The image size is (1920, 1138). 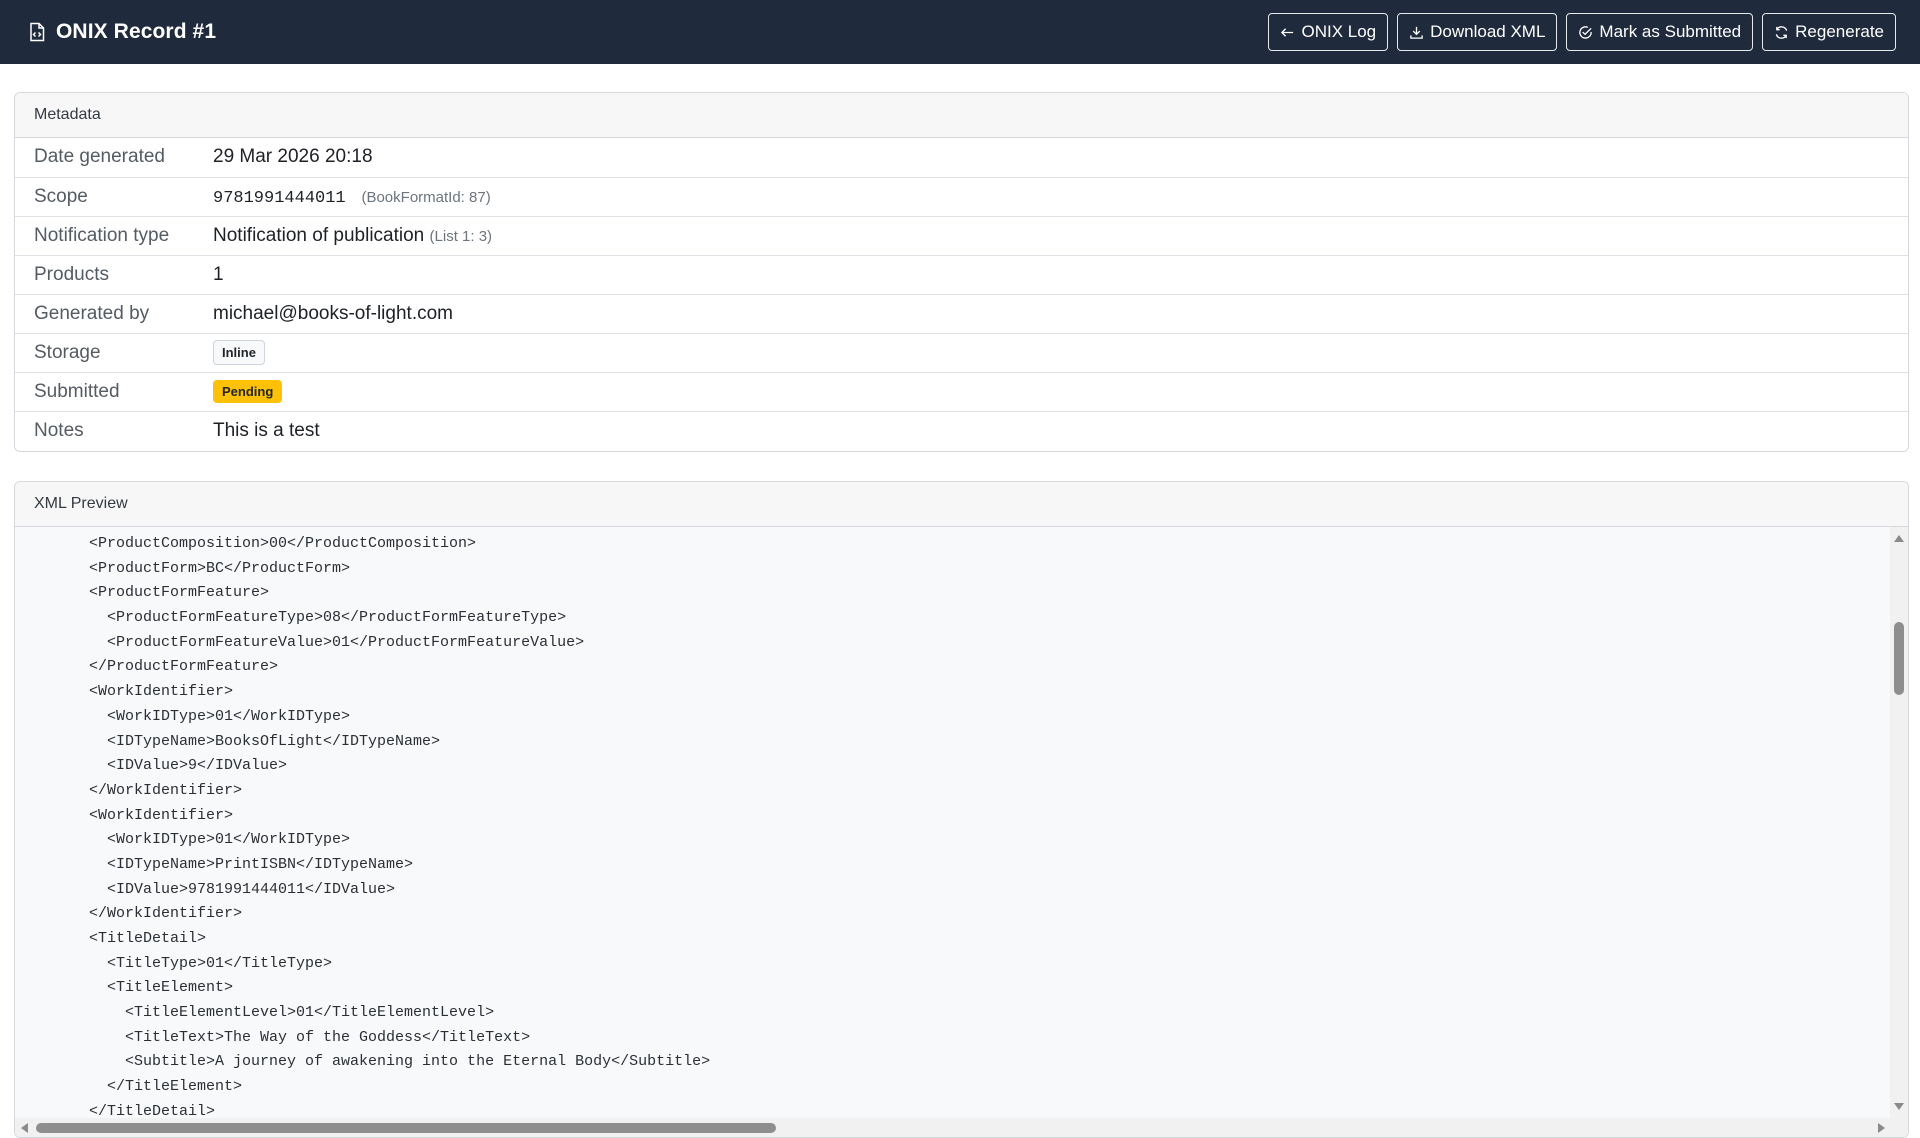 What do you see at coordinates (1060, 391) in the screenshot?
I see `submitted-value: Pending` at bounding box center [1060, 391].